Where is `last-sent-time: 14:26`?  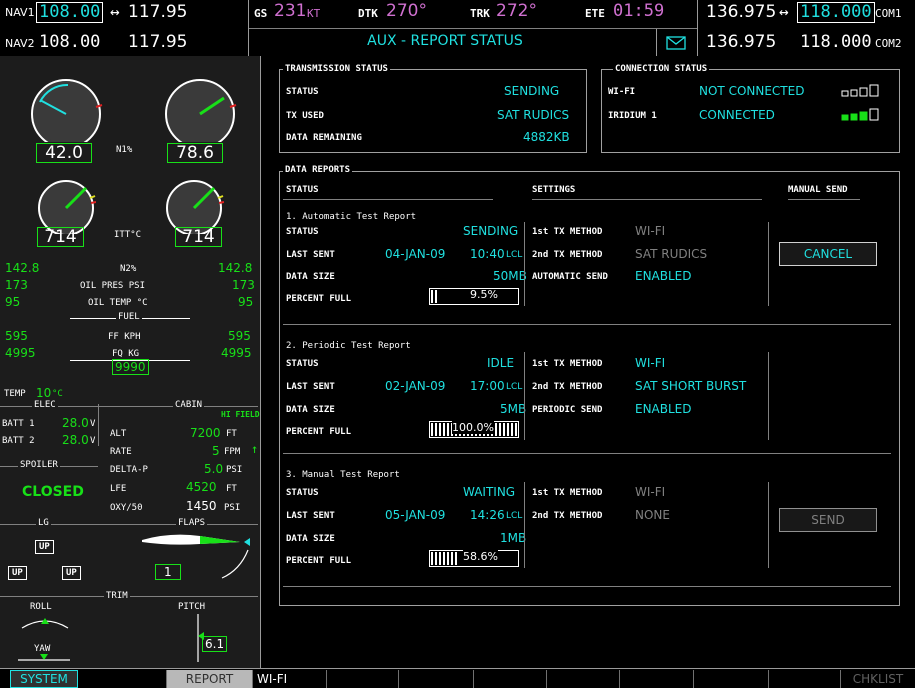 last-sent-time: 14:26 is located at coordinates (487, 515).